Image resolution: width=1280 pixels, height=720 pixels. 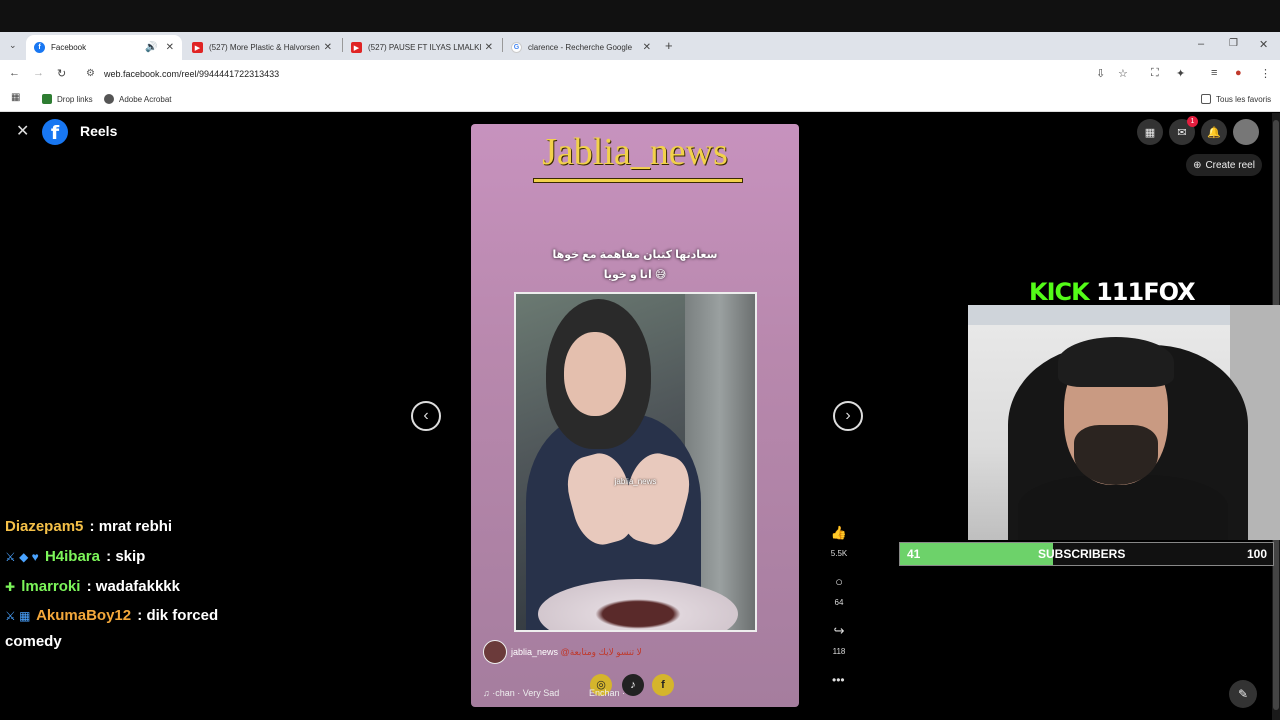 I want to click on chat-text: : dik forced, so click(x=178, y=615).